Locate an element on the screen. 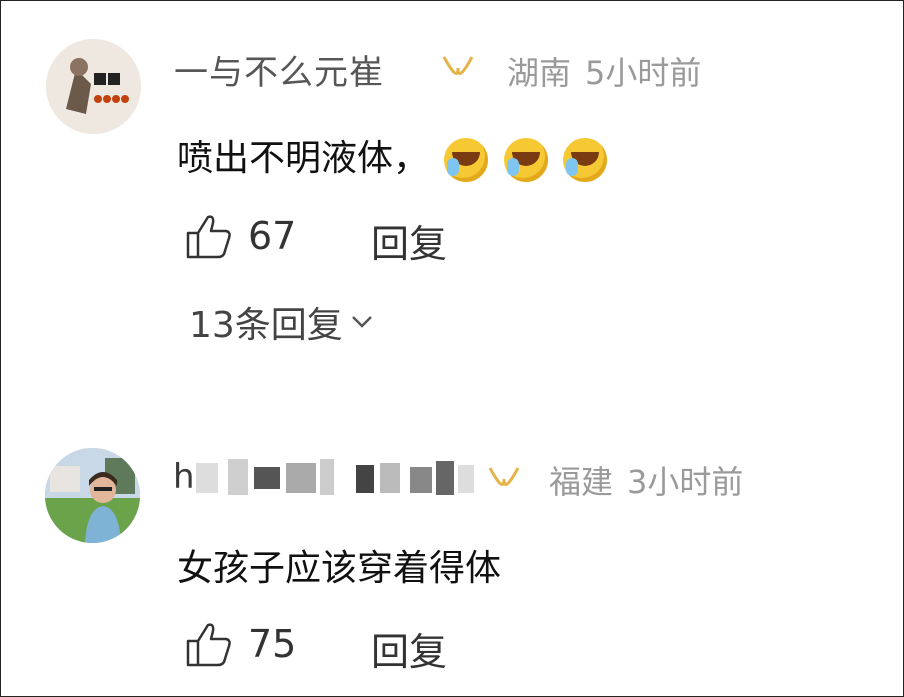 This screenshot has height=697, width=904. username-text: h is located at coordinates (184, 477).